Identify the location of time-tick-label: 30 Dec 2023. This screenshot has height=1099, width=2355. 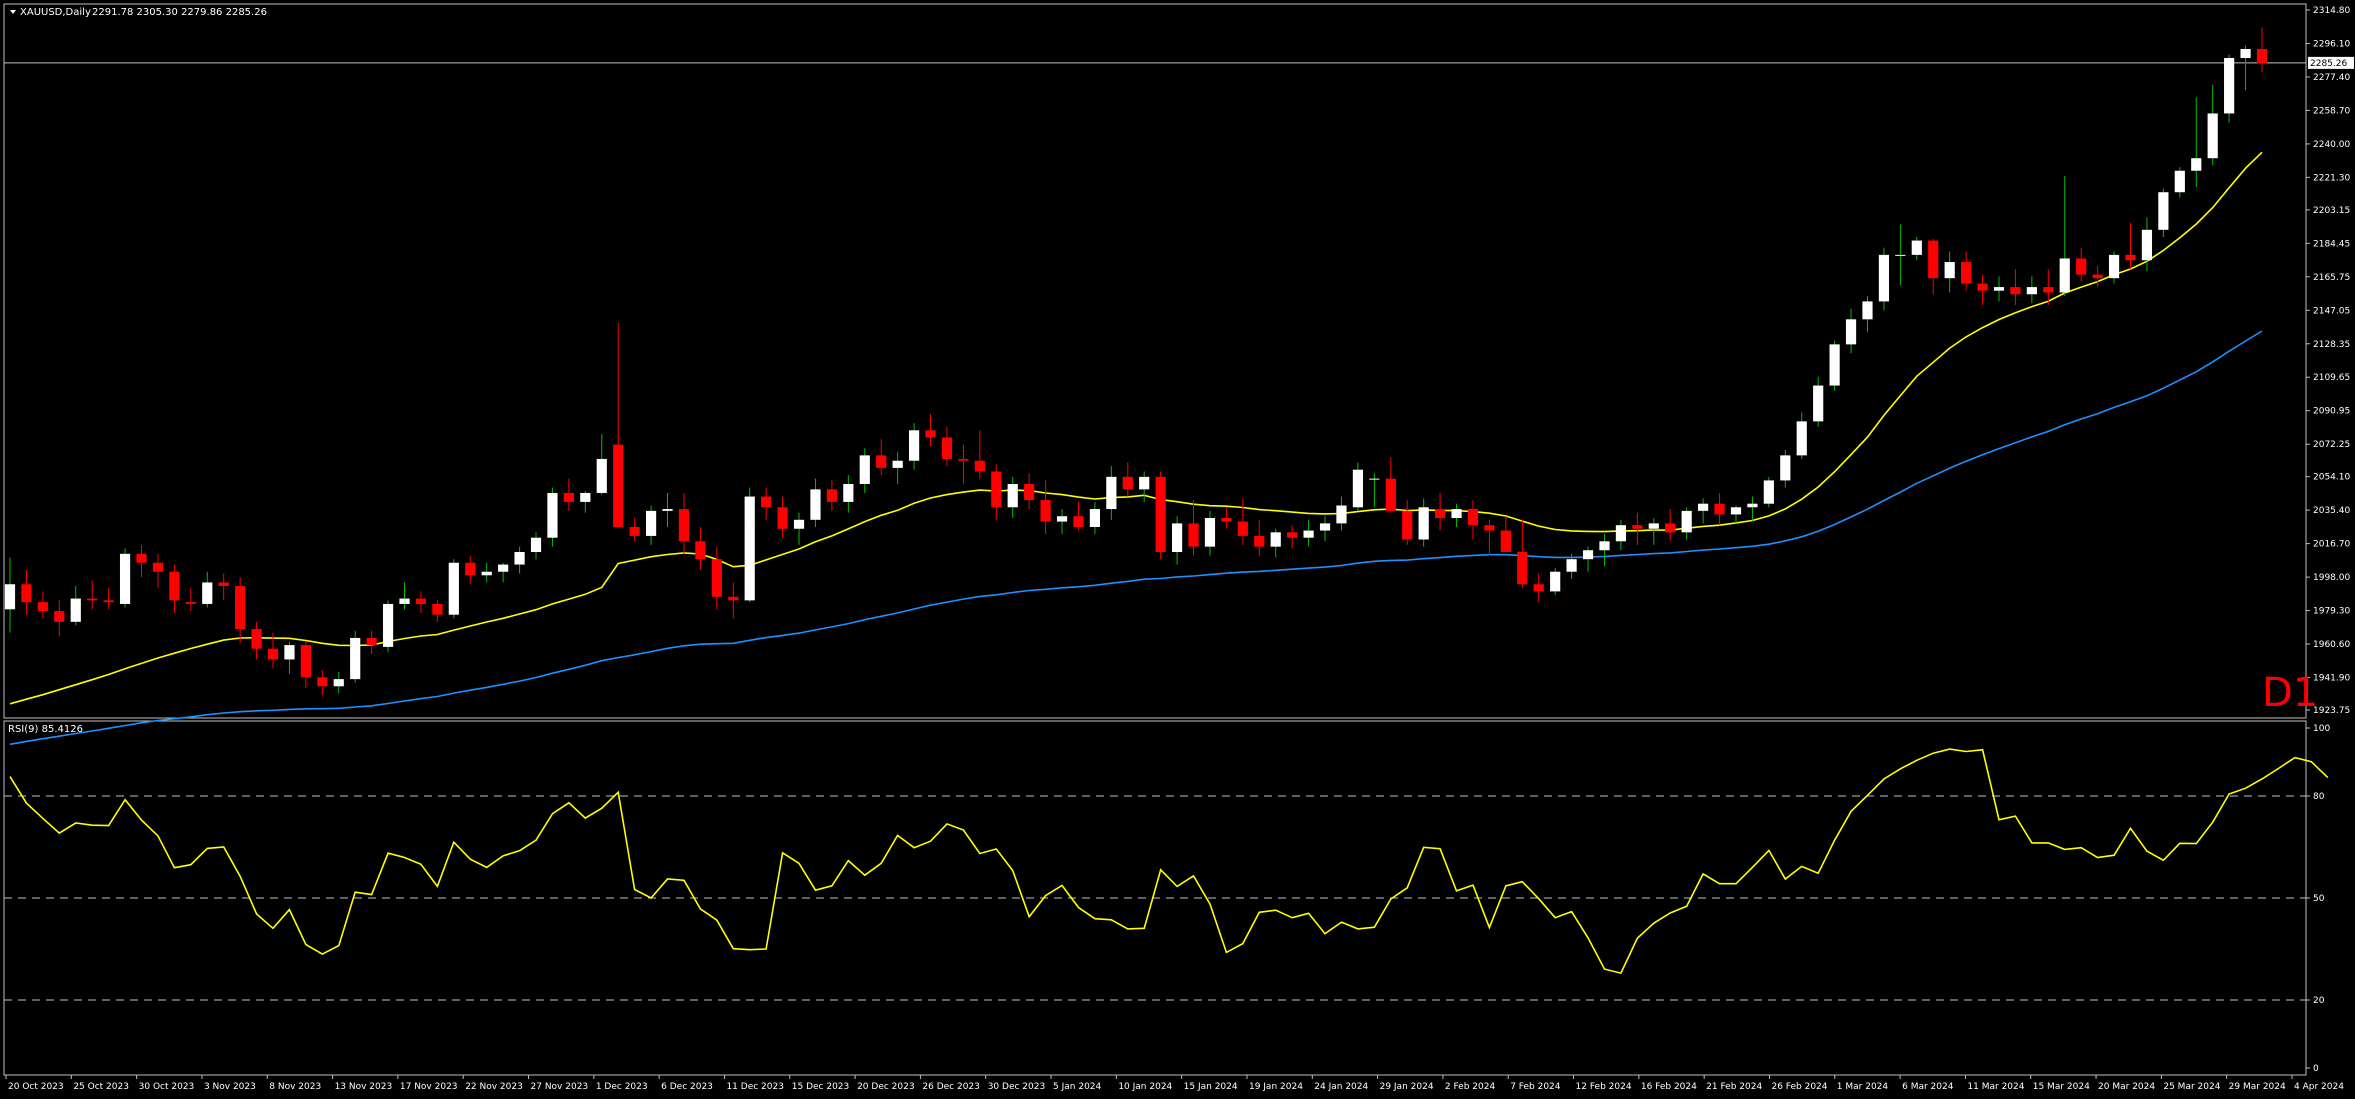
(1017, 1087).